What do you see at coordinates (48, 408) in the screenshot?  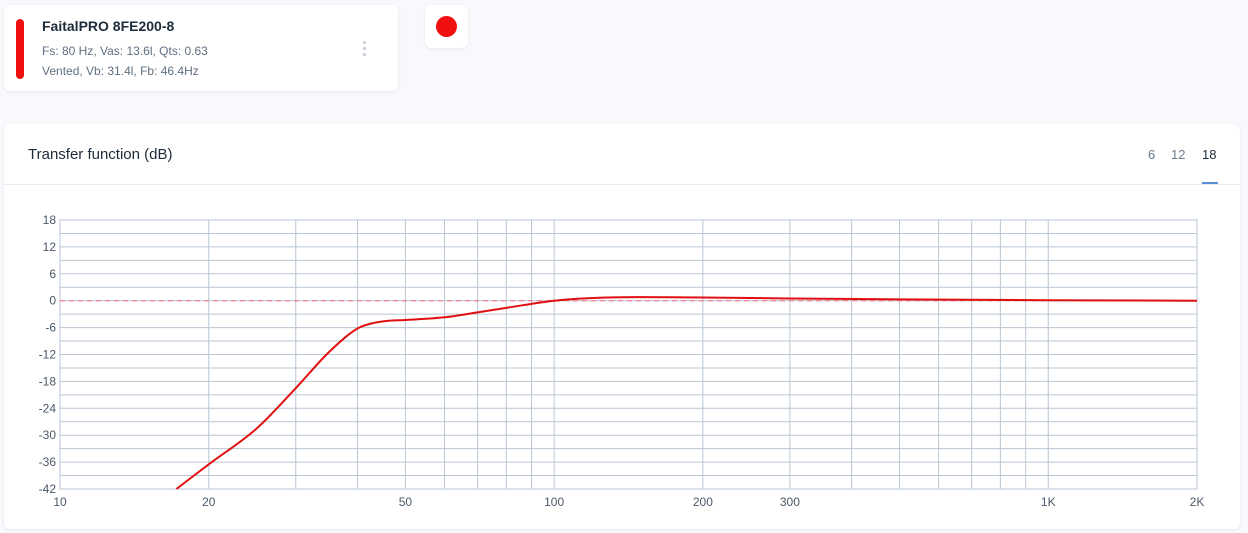 I see `y-tick-label: -24` at bounding box center [48, 408].